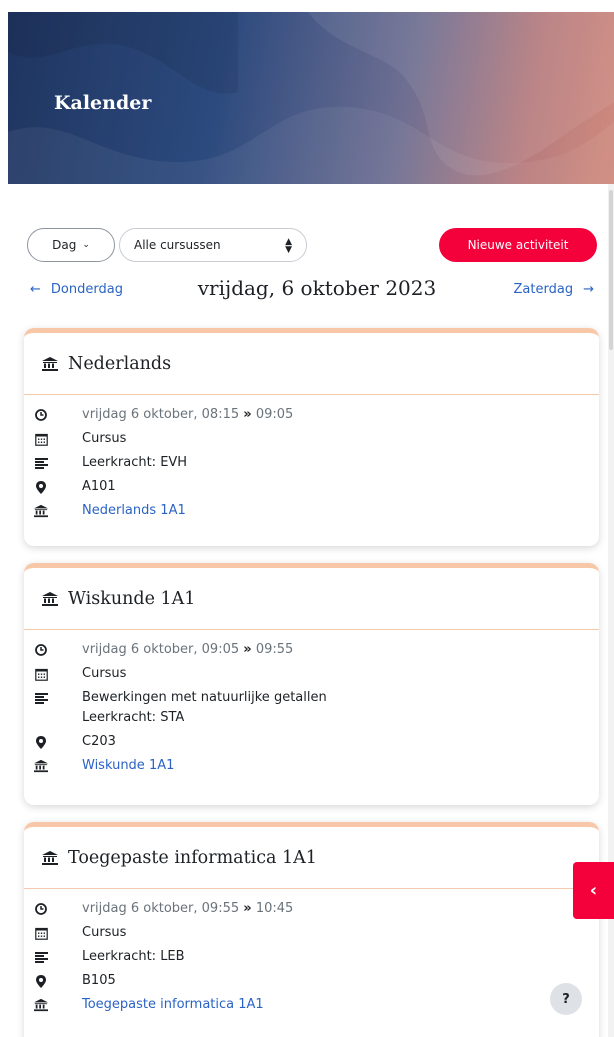 This screenshot has height=1037, width=614. Describe the element at coordinates (274, 414) in the screenshot. I see `event-time-end: 09:05` at that location.